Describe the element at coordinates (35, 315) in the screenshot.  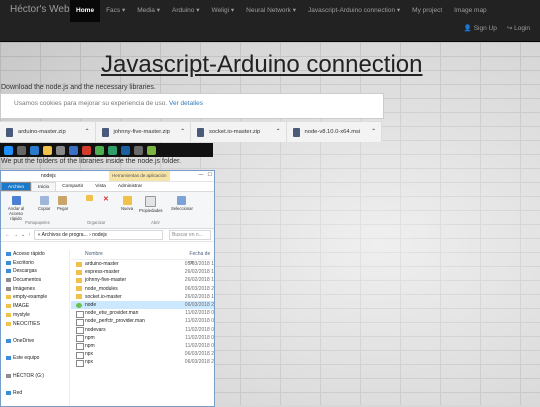
I see `nav-pane-item: mystyle` at that location.